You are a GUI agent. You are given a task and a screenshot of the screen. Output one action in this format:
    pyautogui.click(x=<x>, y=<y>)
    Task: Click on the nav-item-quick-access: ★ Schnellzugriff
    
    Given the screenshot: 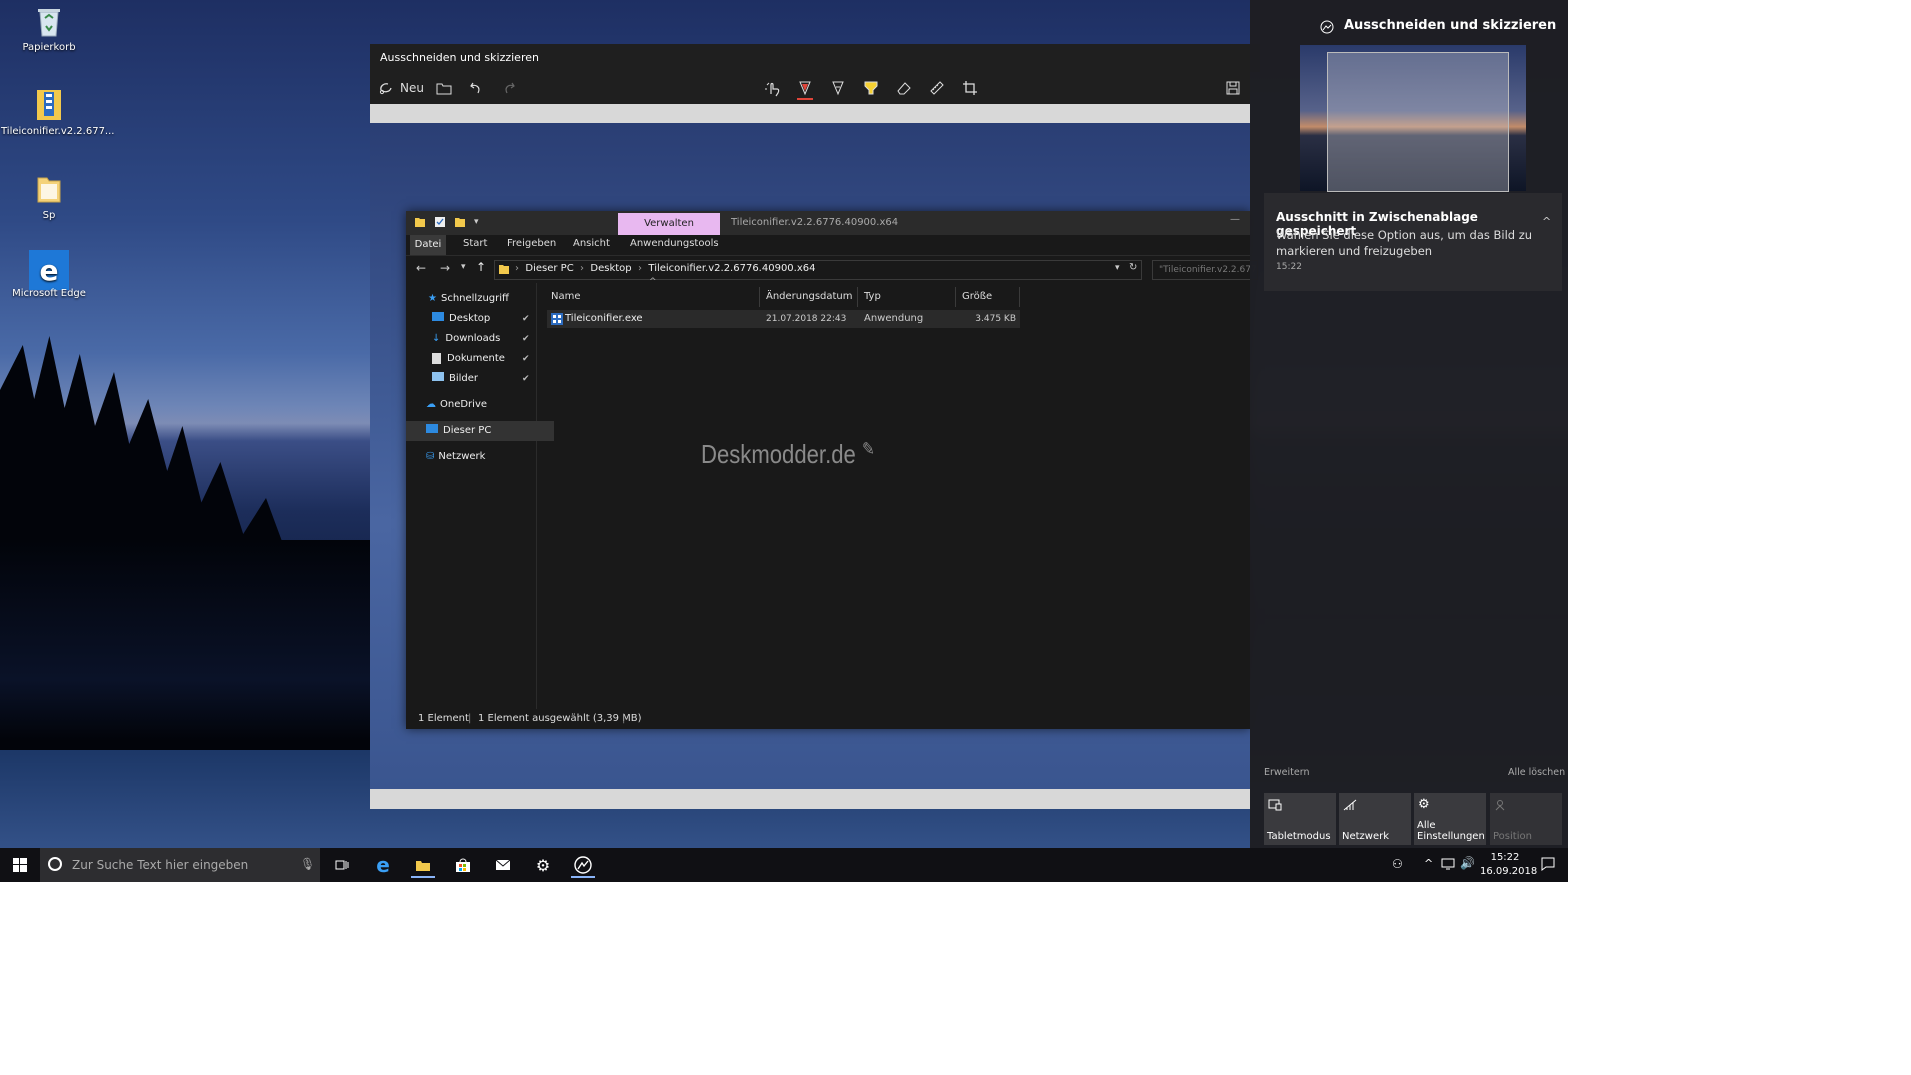 What is the action you would take?
    pyautogui.click(x=481, y=299)
    